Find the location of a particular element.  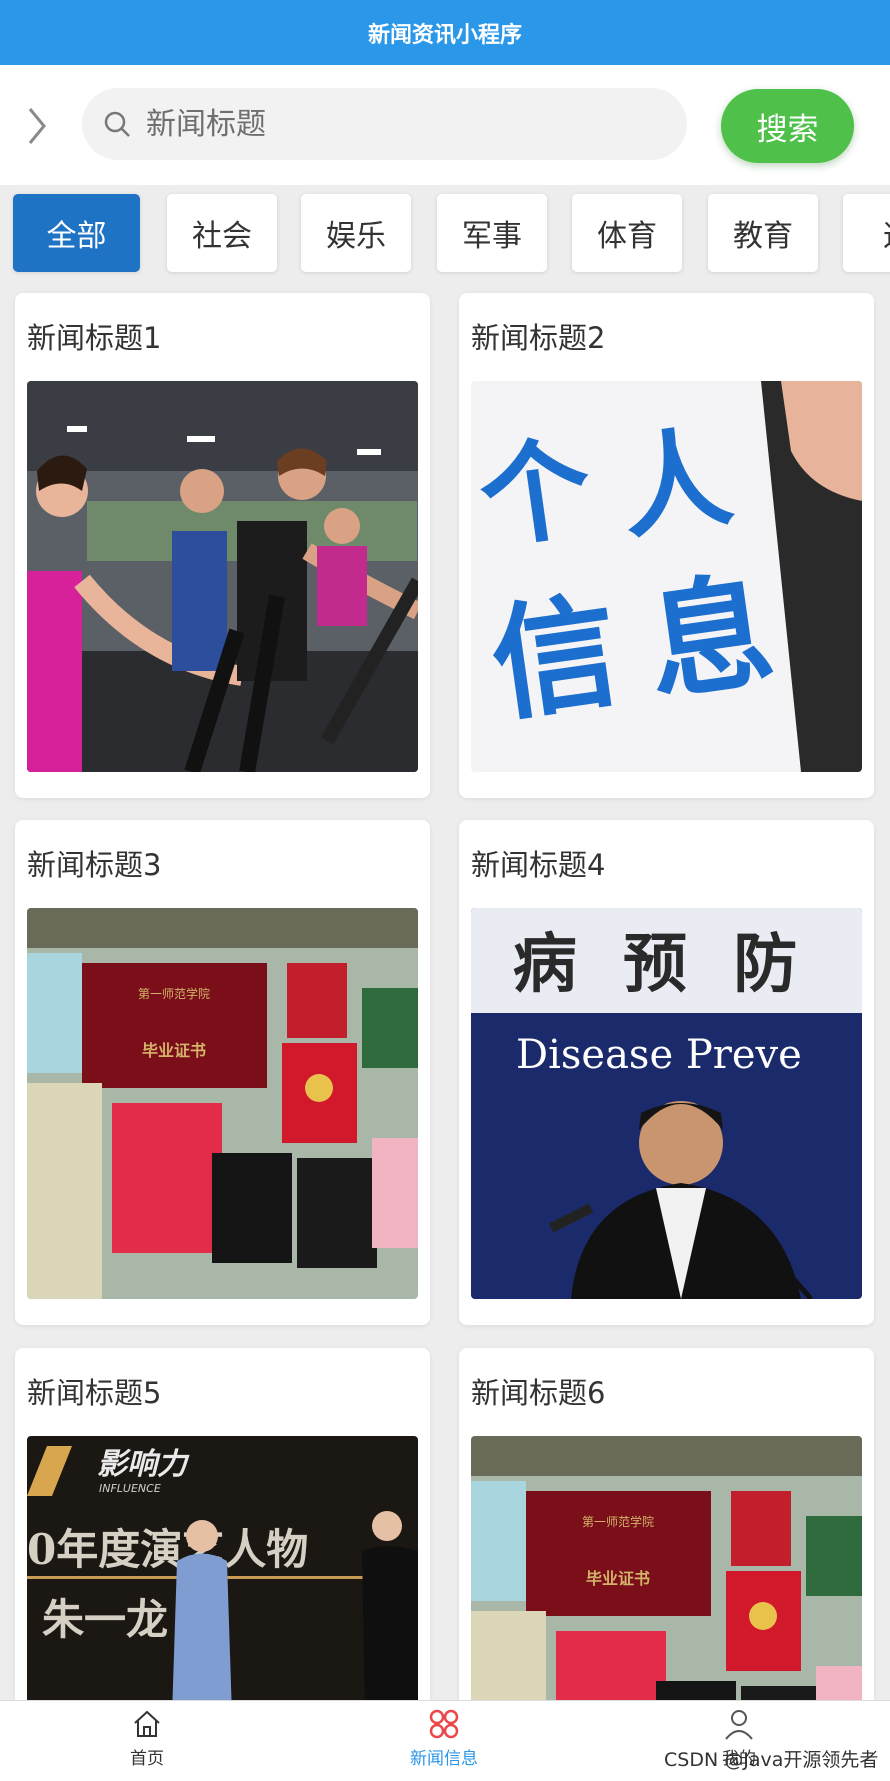

news-card: 新闻标题4 病 预 防 Disease Preve is located at coordinates (666, 1072).